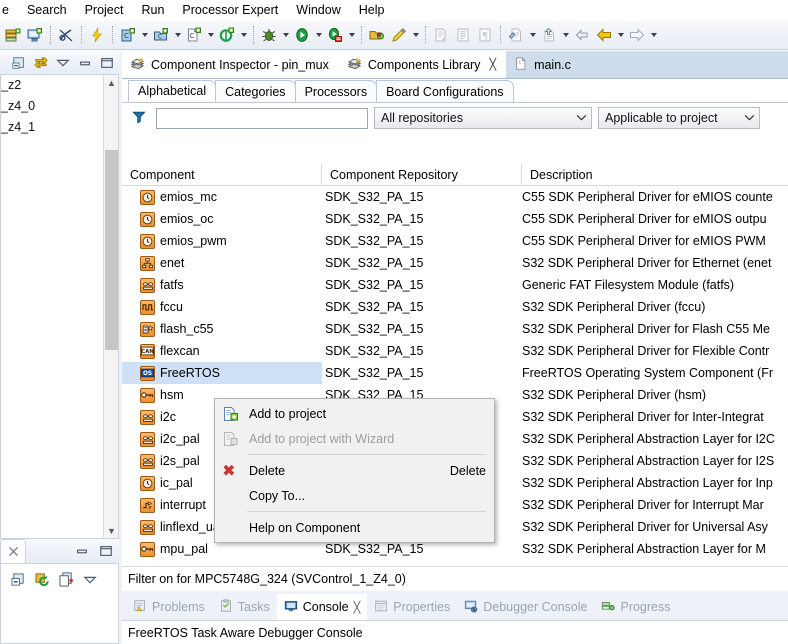 The height and width of the screenshot is (644, 788). What do you see at coordinates (637, 35) in the screenshot?
I see `forward-icon` at bounding box center [637, 35].